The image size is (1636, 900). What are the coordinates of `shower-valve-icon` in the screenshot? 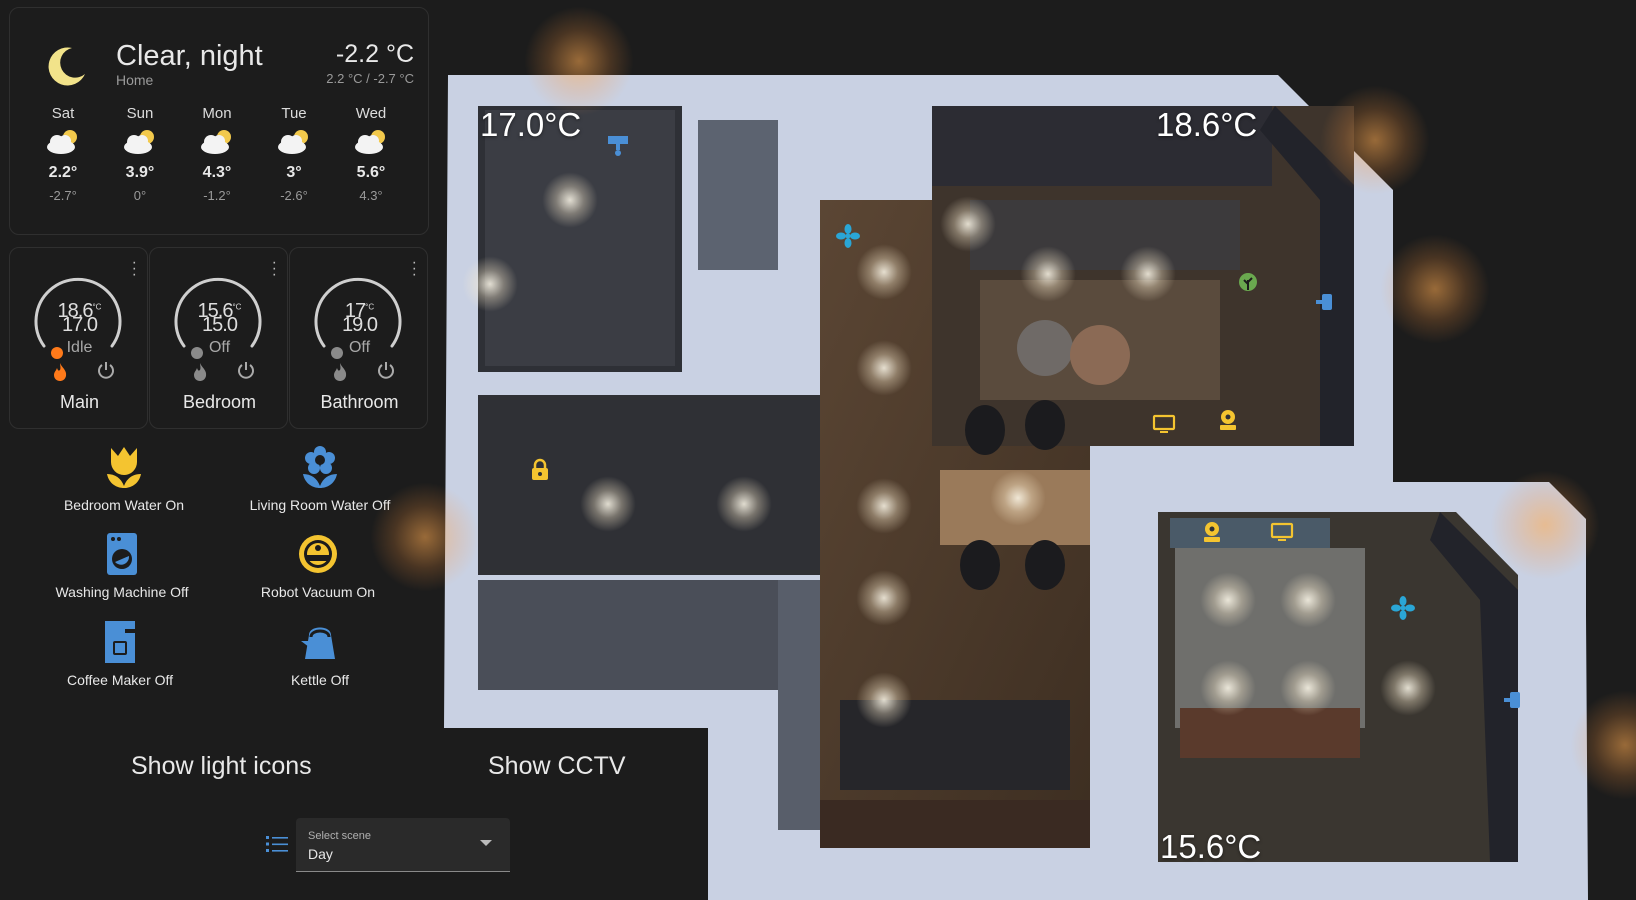 It's located at (618, 146).